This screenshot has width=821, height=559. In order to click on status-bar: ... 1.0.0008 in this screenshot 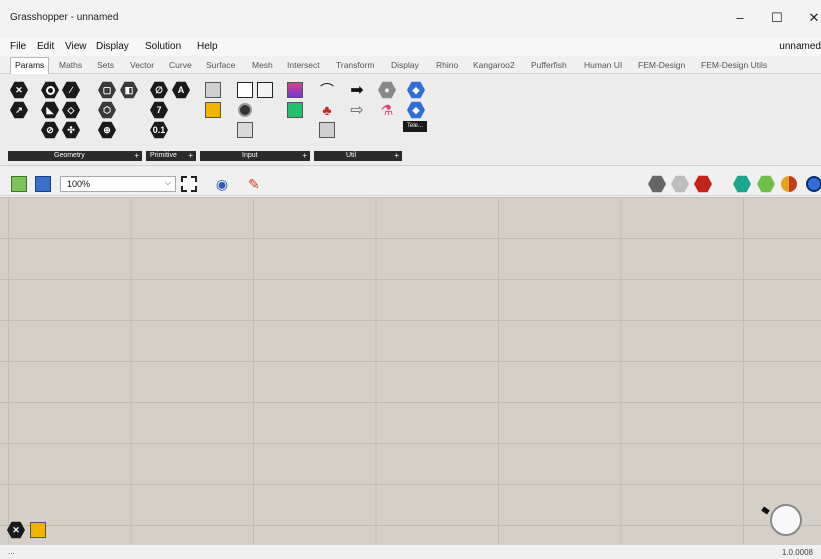, I will do `click(410, 552)`.